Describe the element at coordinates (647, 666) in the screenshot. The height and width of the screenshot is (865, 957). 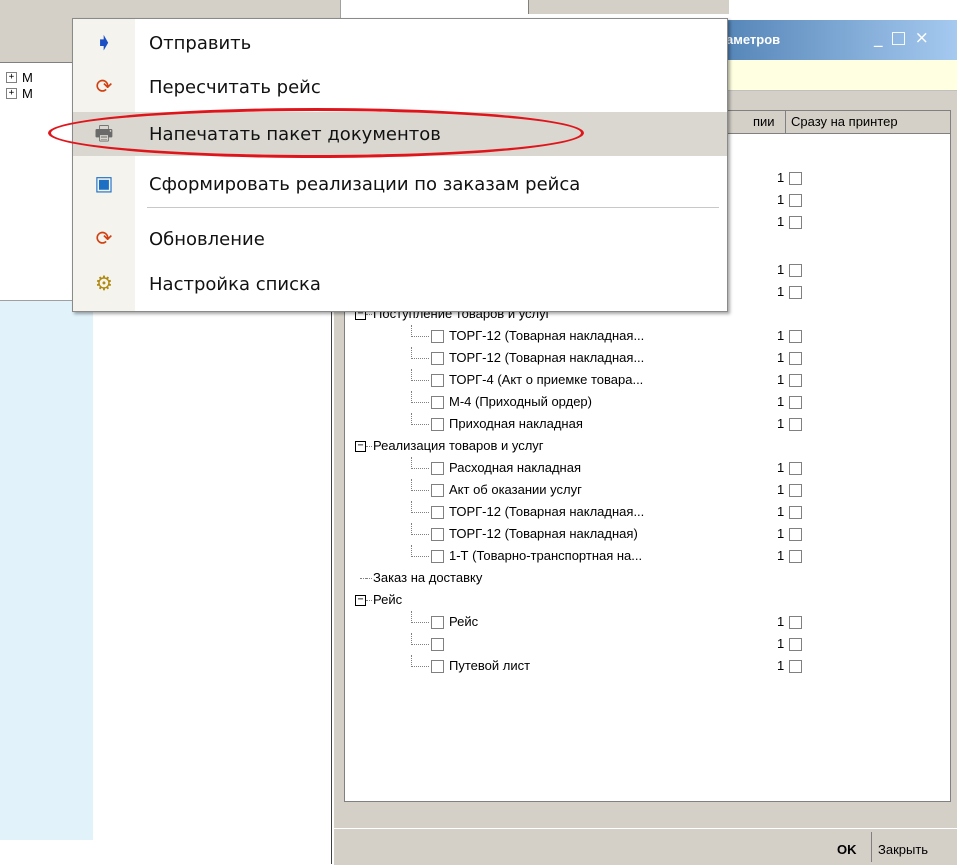
I see `tree-document-row: Путевой лист 1` at that location.